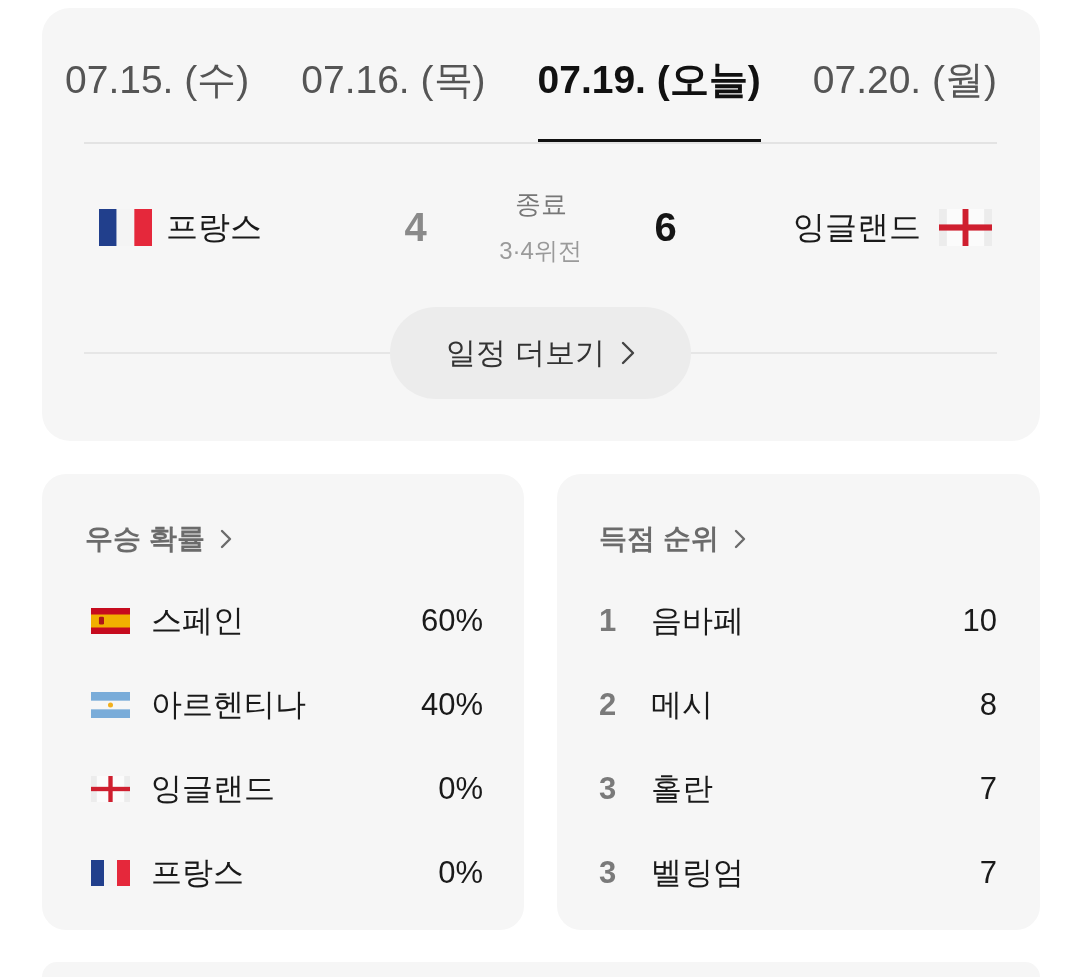  Describe the element at coordinates (157, 99) in the screenshot. I see `date-tab: 07.15. (수)` at that location.